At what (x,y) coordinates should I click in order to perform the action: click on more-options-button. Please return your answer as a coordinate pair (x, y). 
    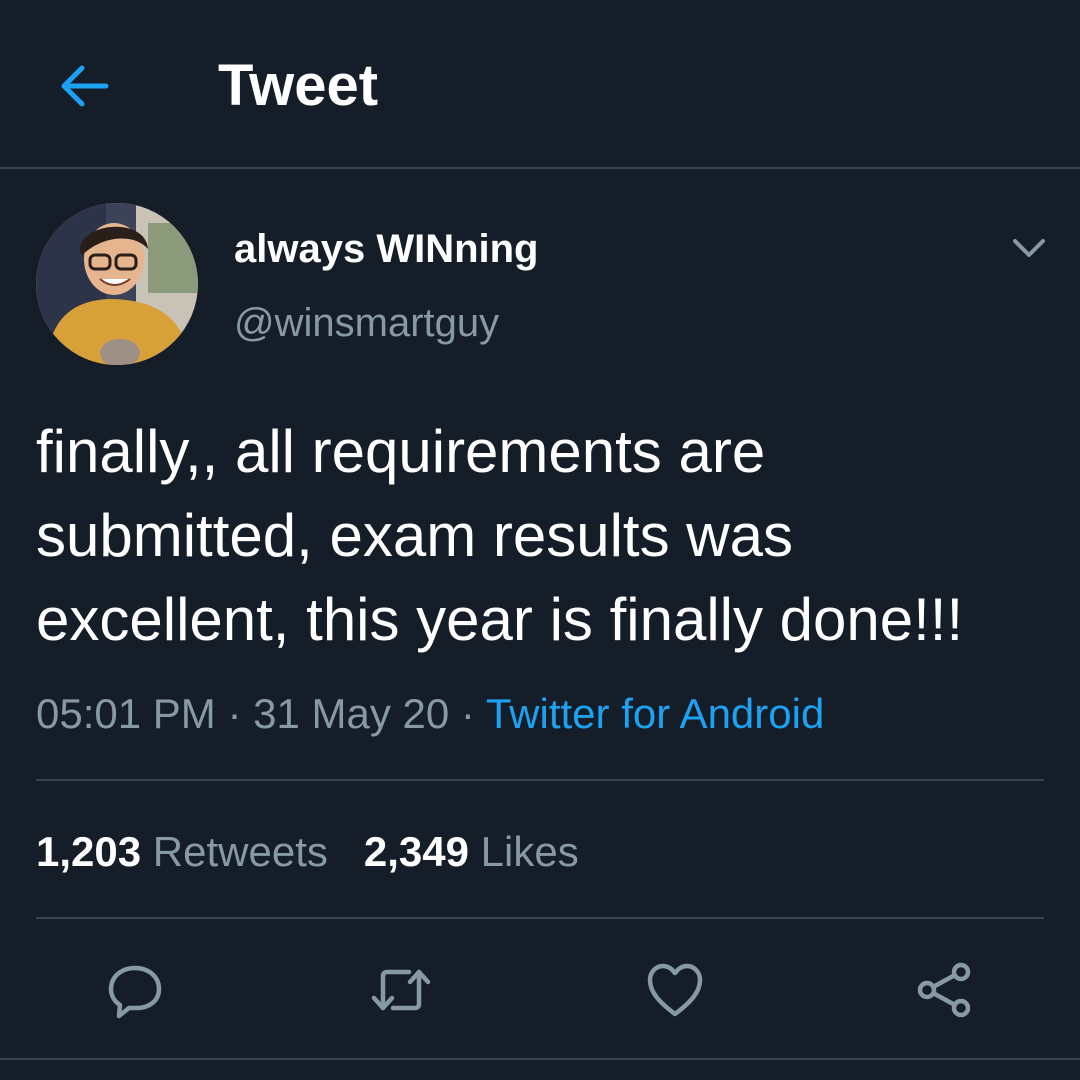
    Looking at the image, I should click on (1029, 248).